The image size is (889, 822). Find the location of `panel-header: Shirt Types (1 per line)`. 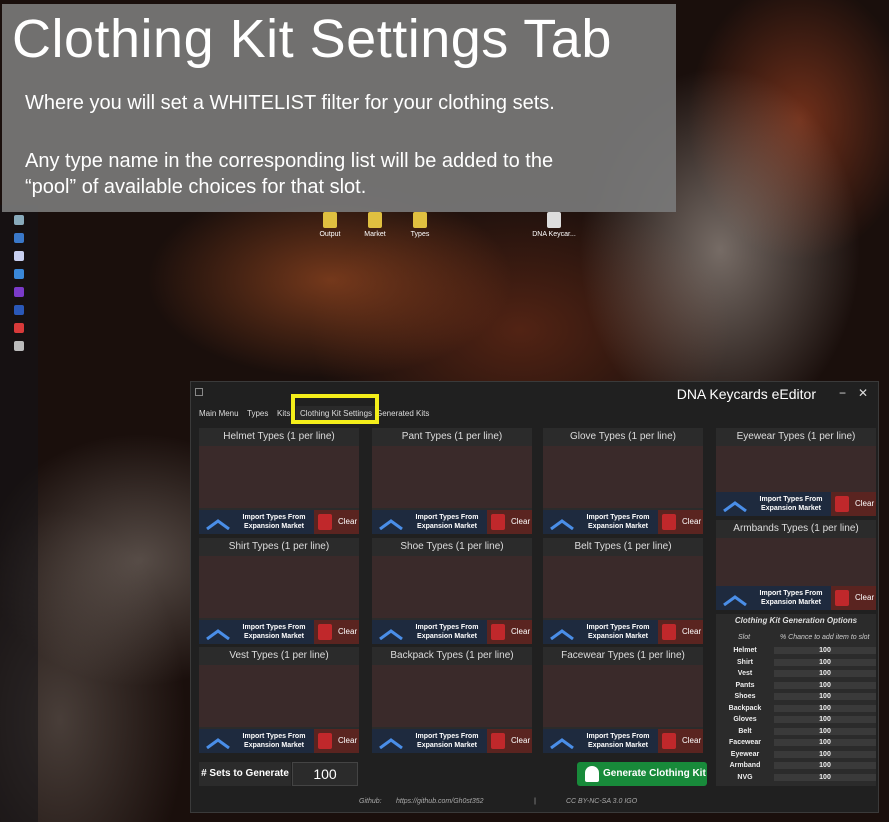

panel-header: Shirt Types (1 per line) is located at coordinates (279, 547).